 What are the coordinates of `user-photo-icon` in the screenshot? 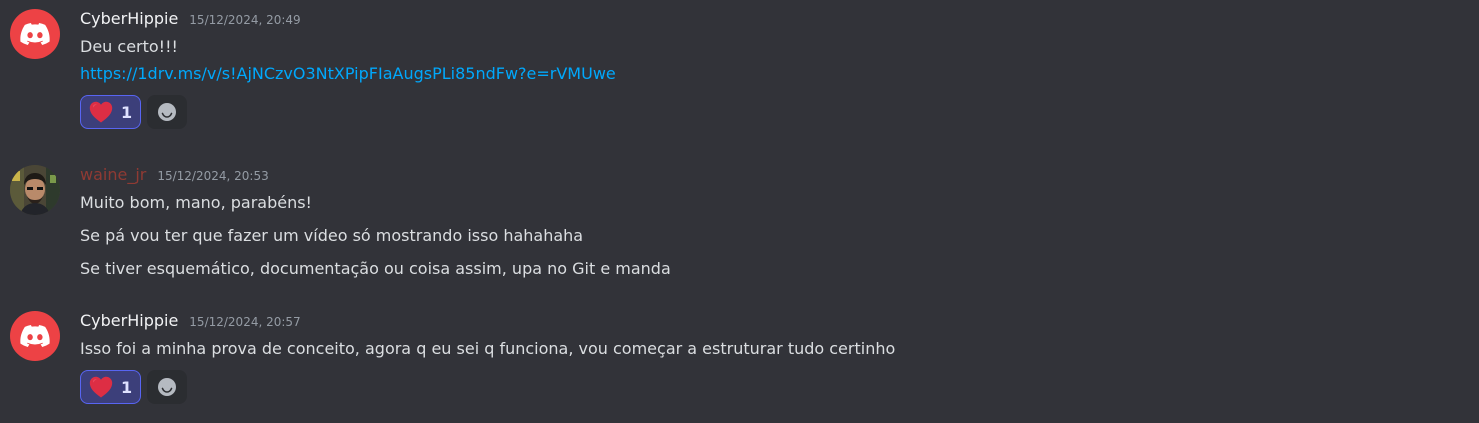 It's located at (35, 190).